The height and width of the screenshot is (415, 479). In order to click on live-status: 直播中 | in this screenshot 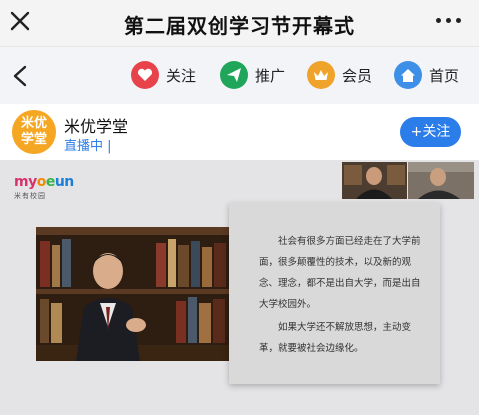, I will do `click(88, 146)`.